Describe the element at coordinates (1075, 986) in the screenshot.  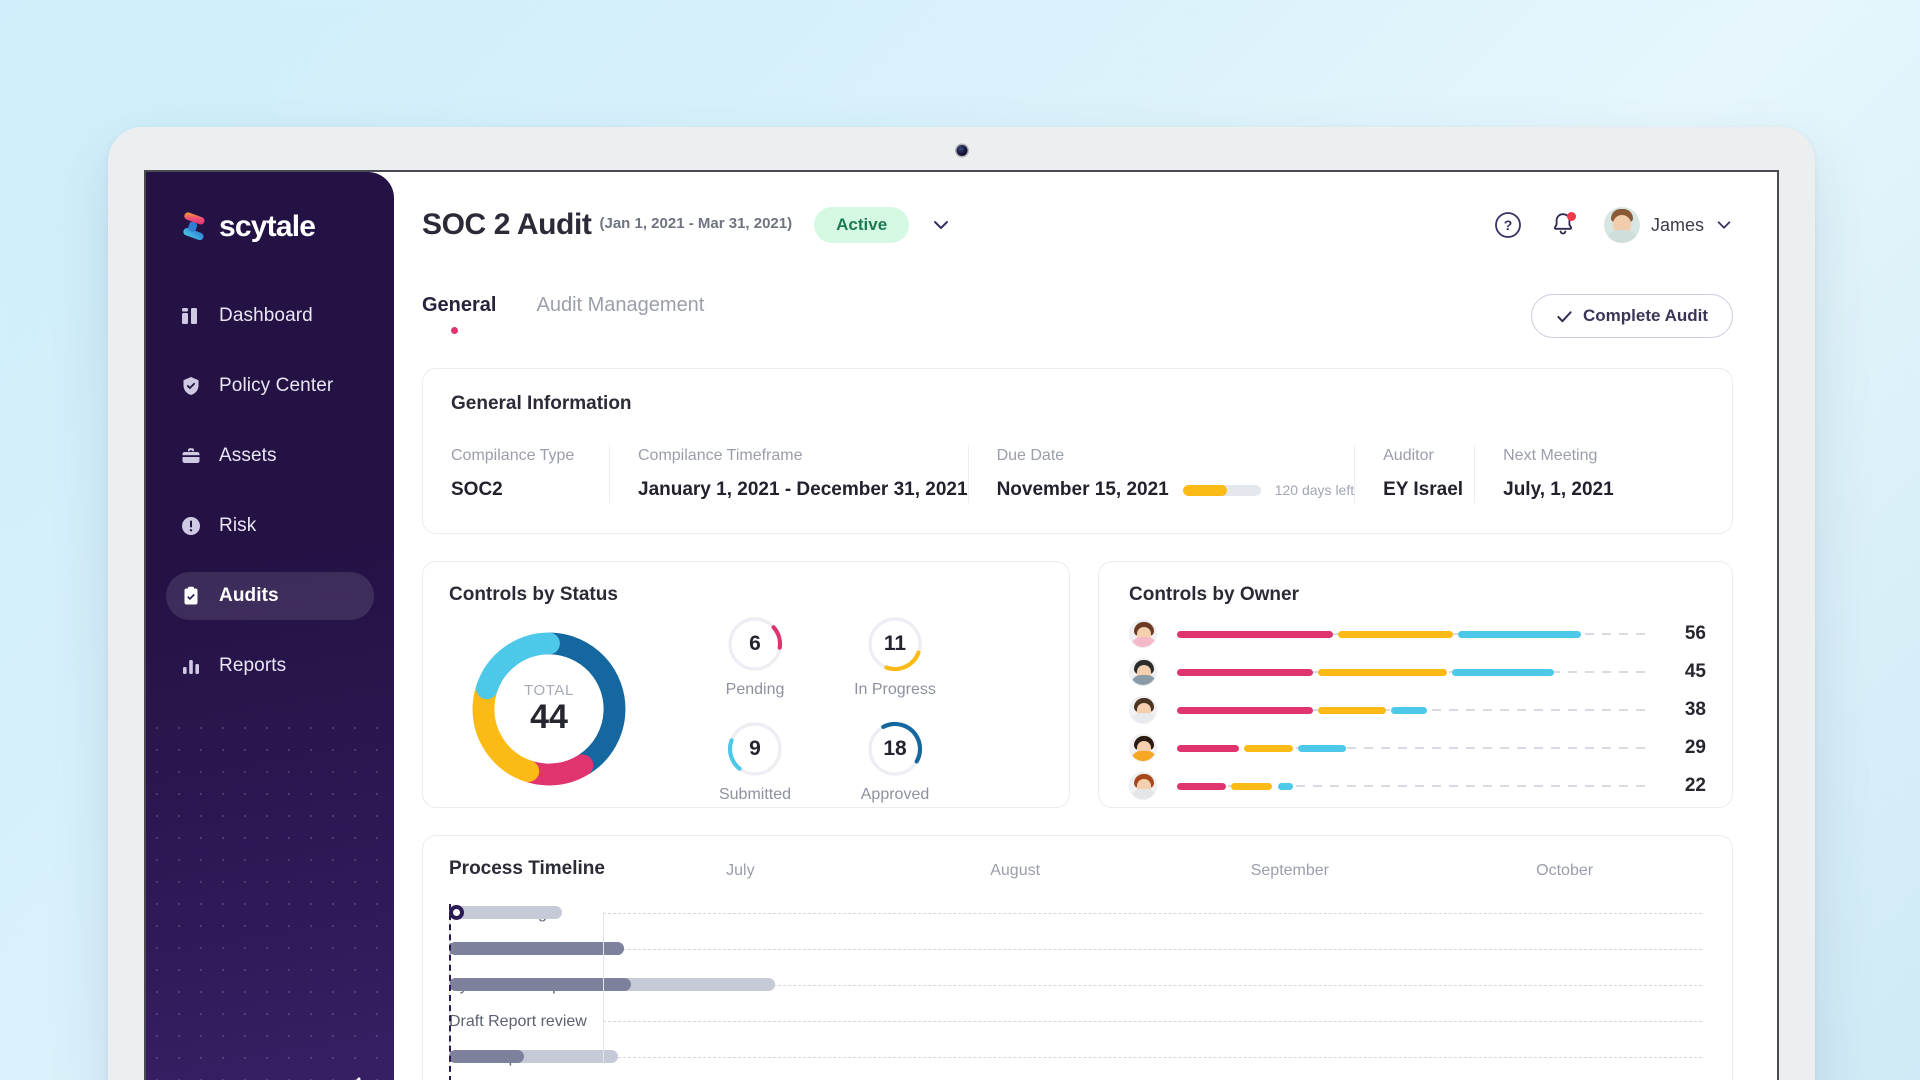
I see `timeline-row: System Description` at that location.